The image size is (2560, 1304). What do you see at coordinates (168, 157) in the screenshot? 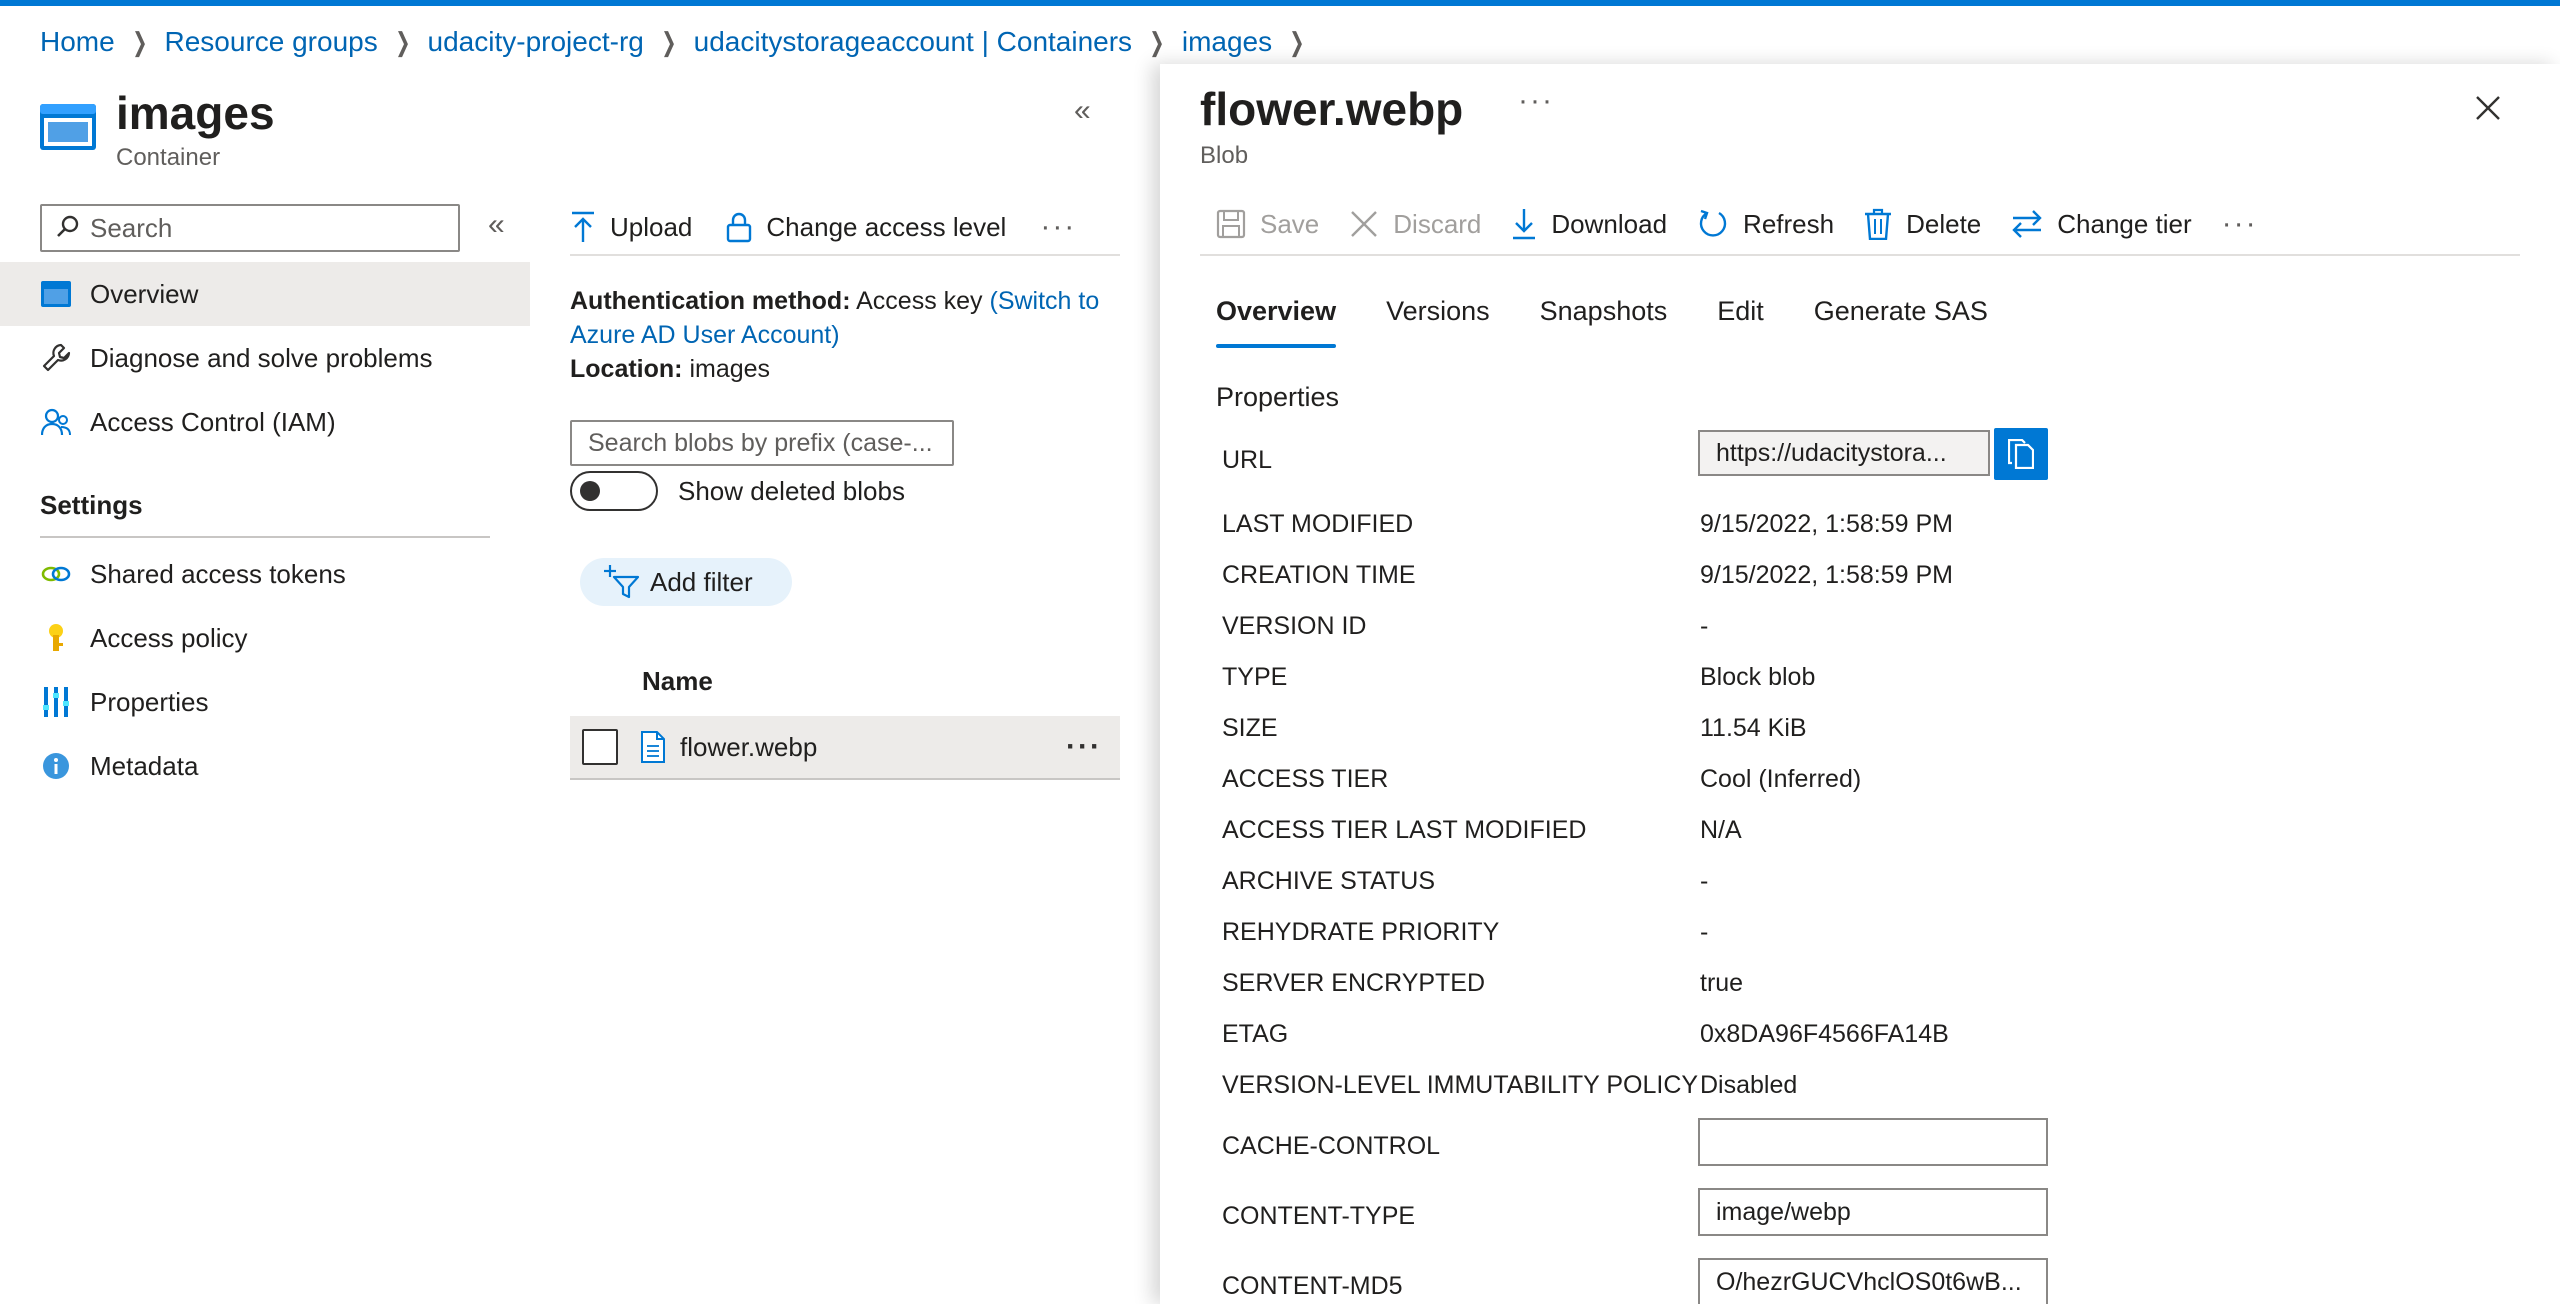
I see `page-subtitle: Container` at bounding box center [168, 157].